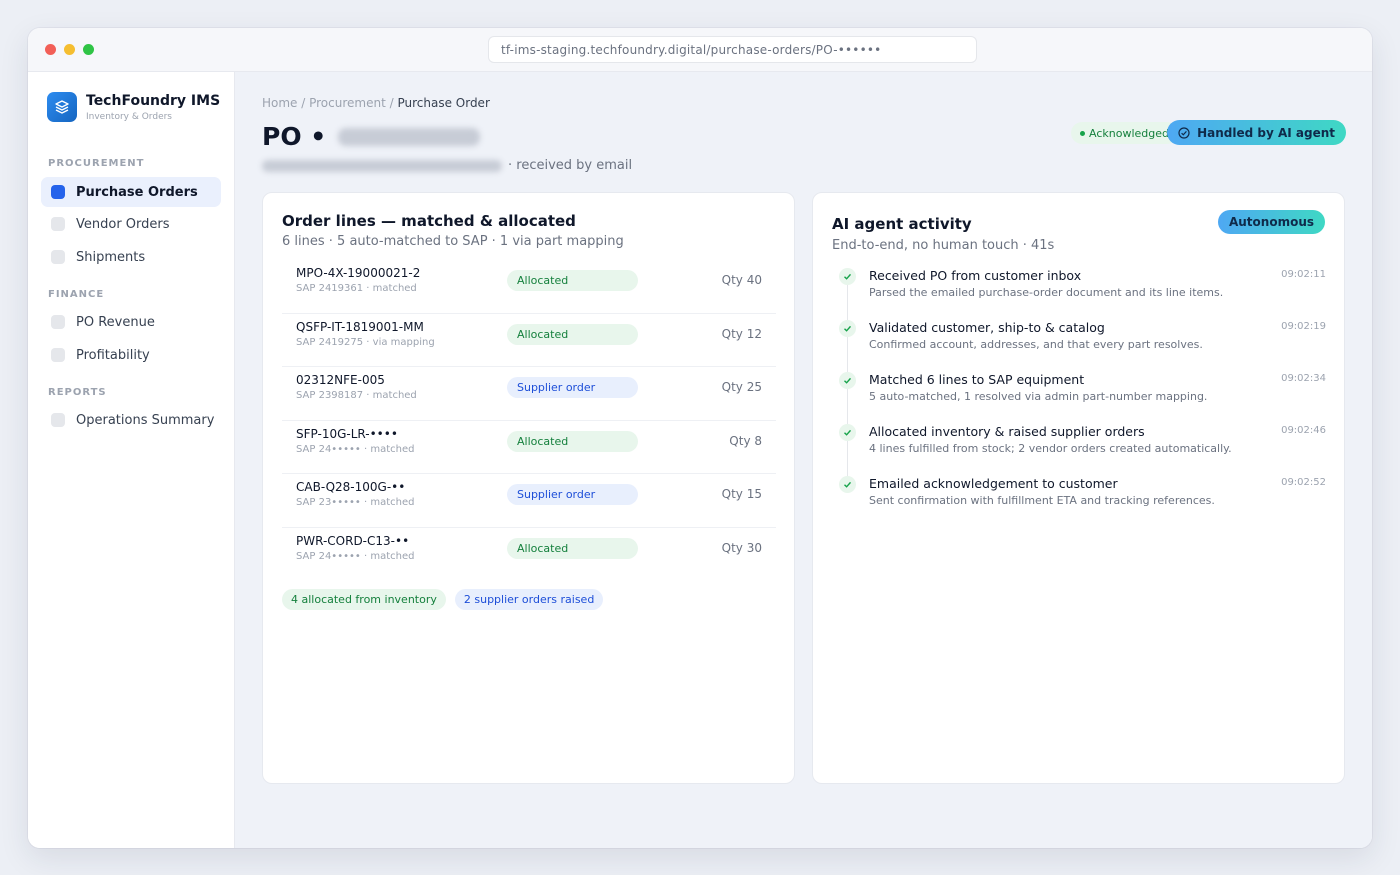  I want to click on line-quantity: Qty 30, so click(741, 547).